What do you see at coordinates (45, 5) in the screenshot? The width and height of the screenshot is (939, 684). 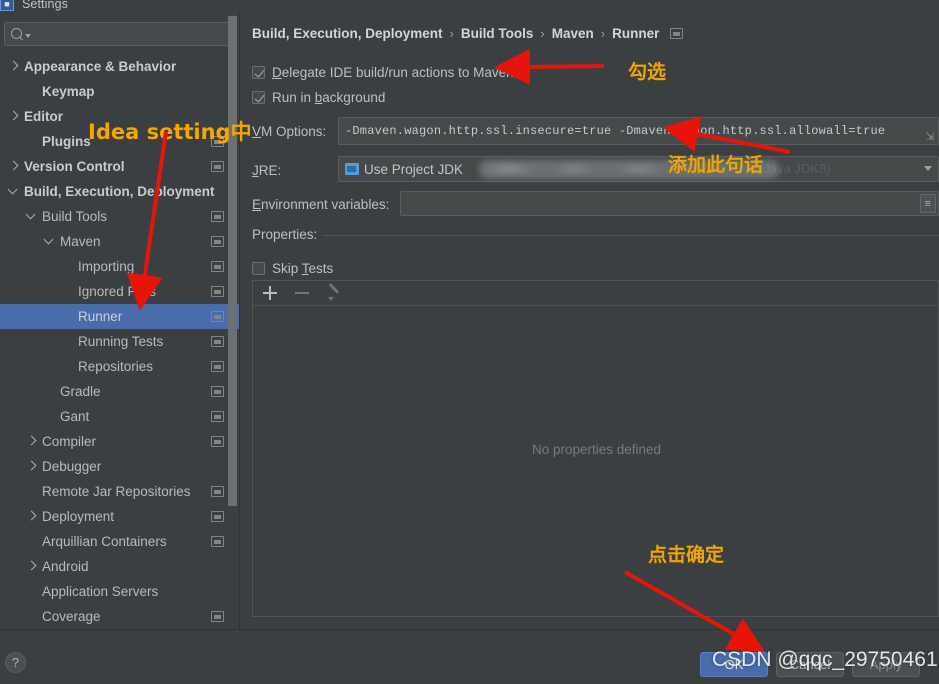 I see `window-title: Settings` at bounding box center [45, 5].